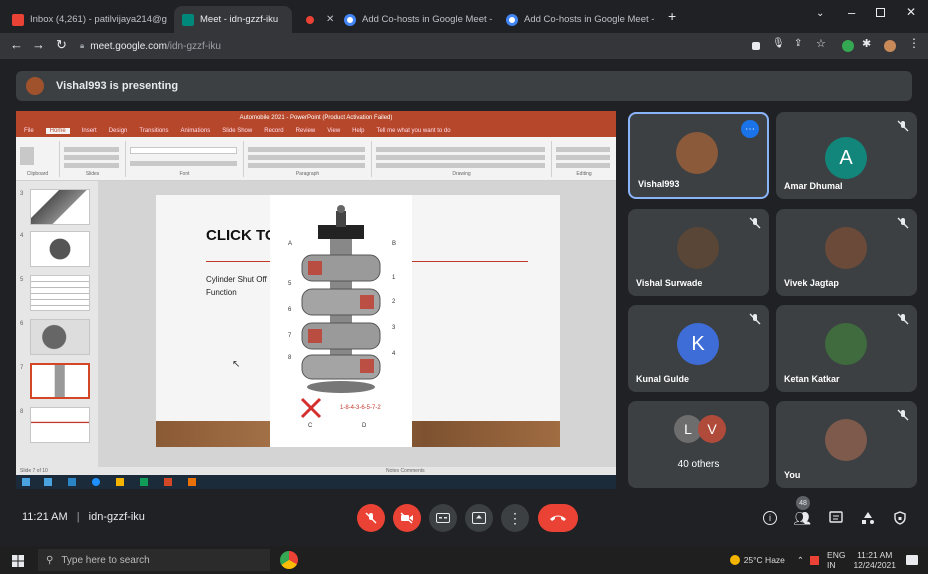 The image size is (928, 574). What do you see at coordinates (61, 45) in the screenshot?
I see `reload-icon: ↻` at bounding box center [61, 45].